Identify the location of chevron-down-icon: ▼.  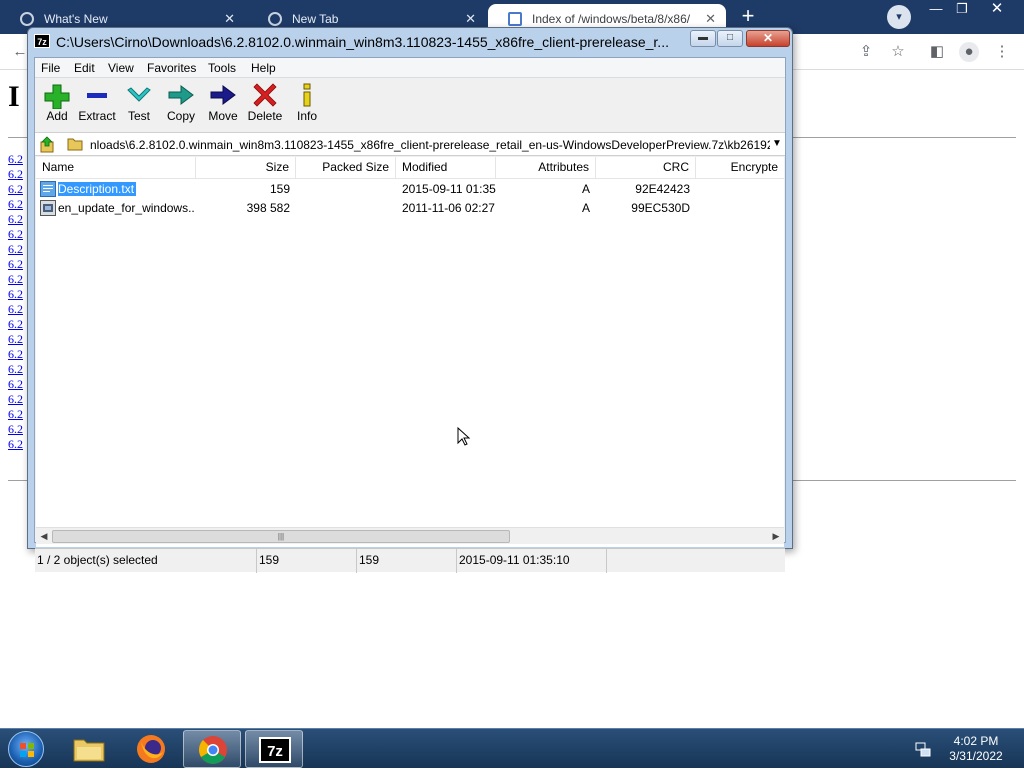
(777, 143).